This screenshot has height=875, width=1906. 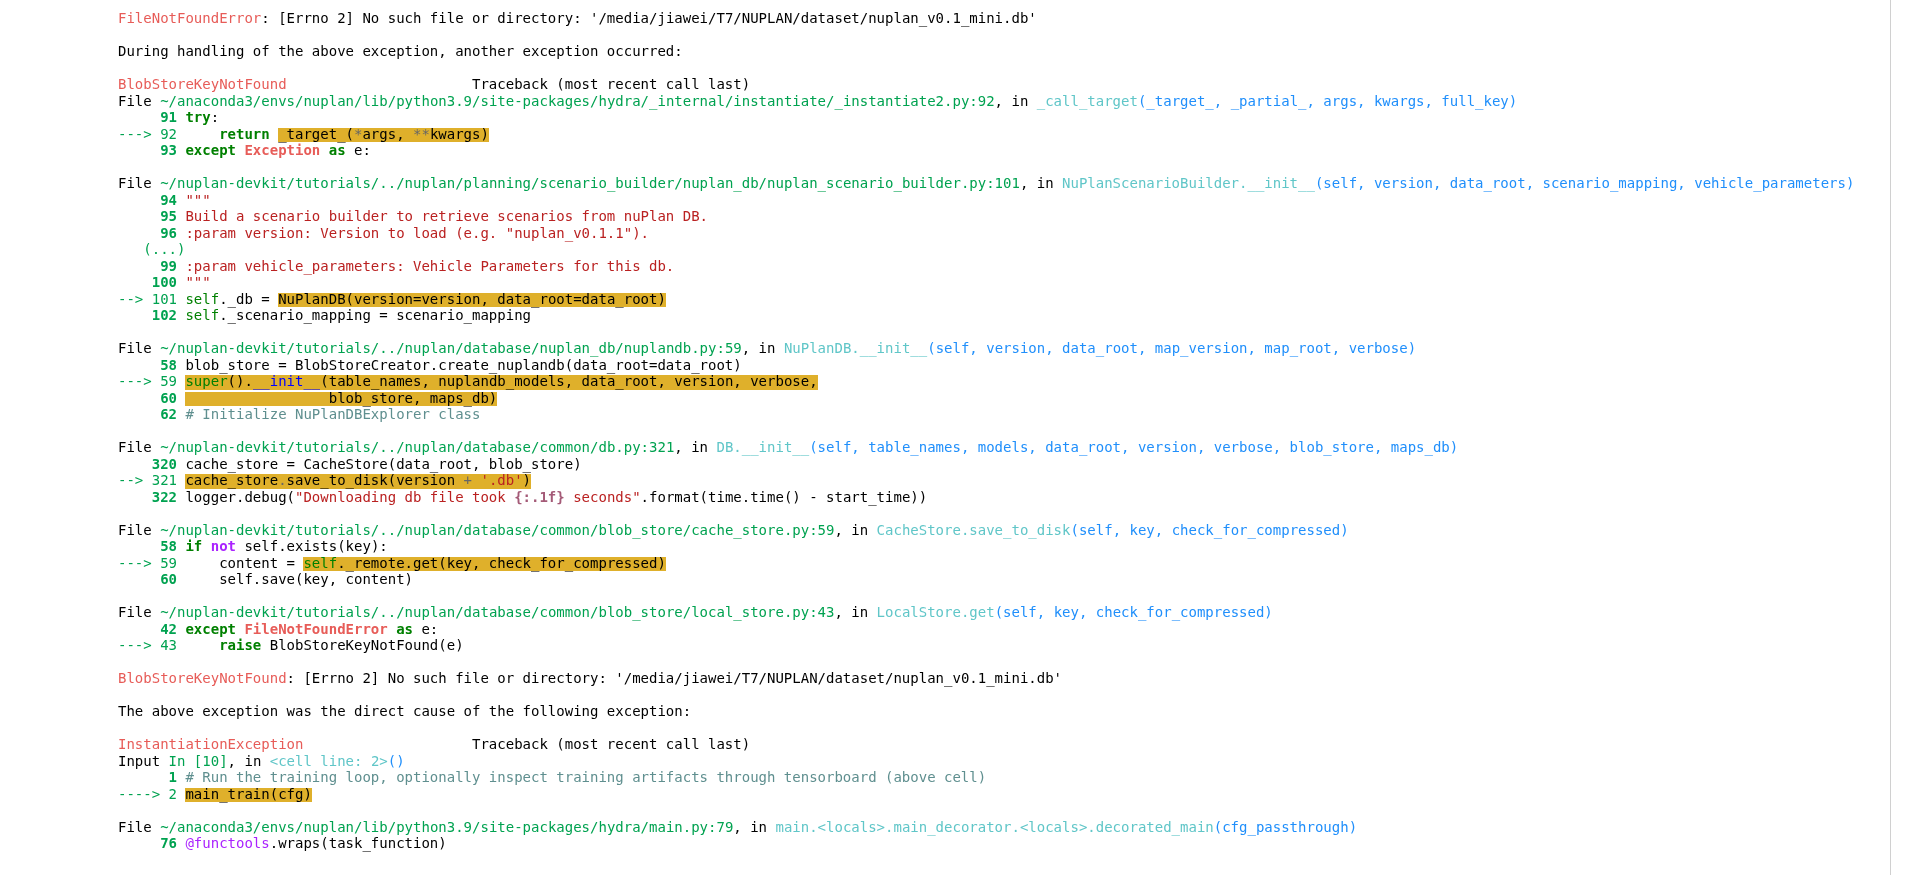 What do you see at coordinates (353, 133) in the screenshot?
I see `code-line: return _target_(*args, **kwargs)` at bounding box center [353, 133].